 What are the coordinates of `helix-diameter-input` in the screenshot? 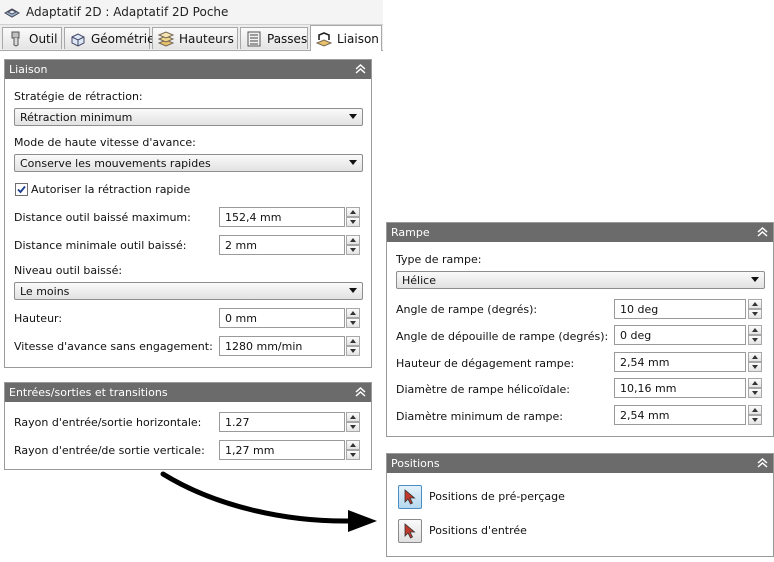 It's located at (680, 388).